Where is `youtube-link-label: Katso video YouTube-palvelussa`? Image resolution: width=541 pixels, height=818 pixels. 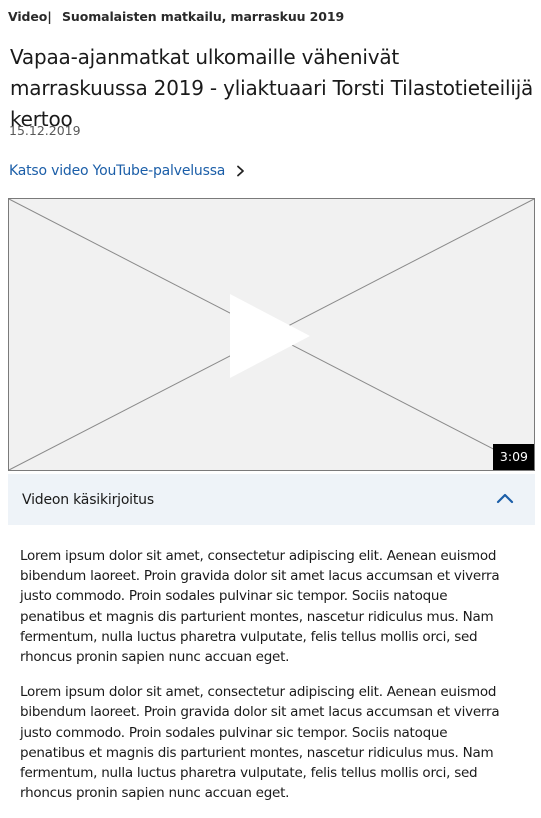 youtube-link-label: Katso video YouTube-palvelussa is located at coordinates (117, 171).